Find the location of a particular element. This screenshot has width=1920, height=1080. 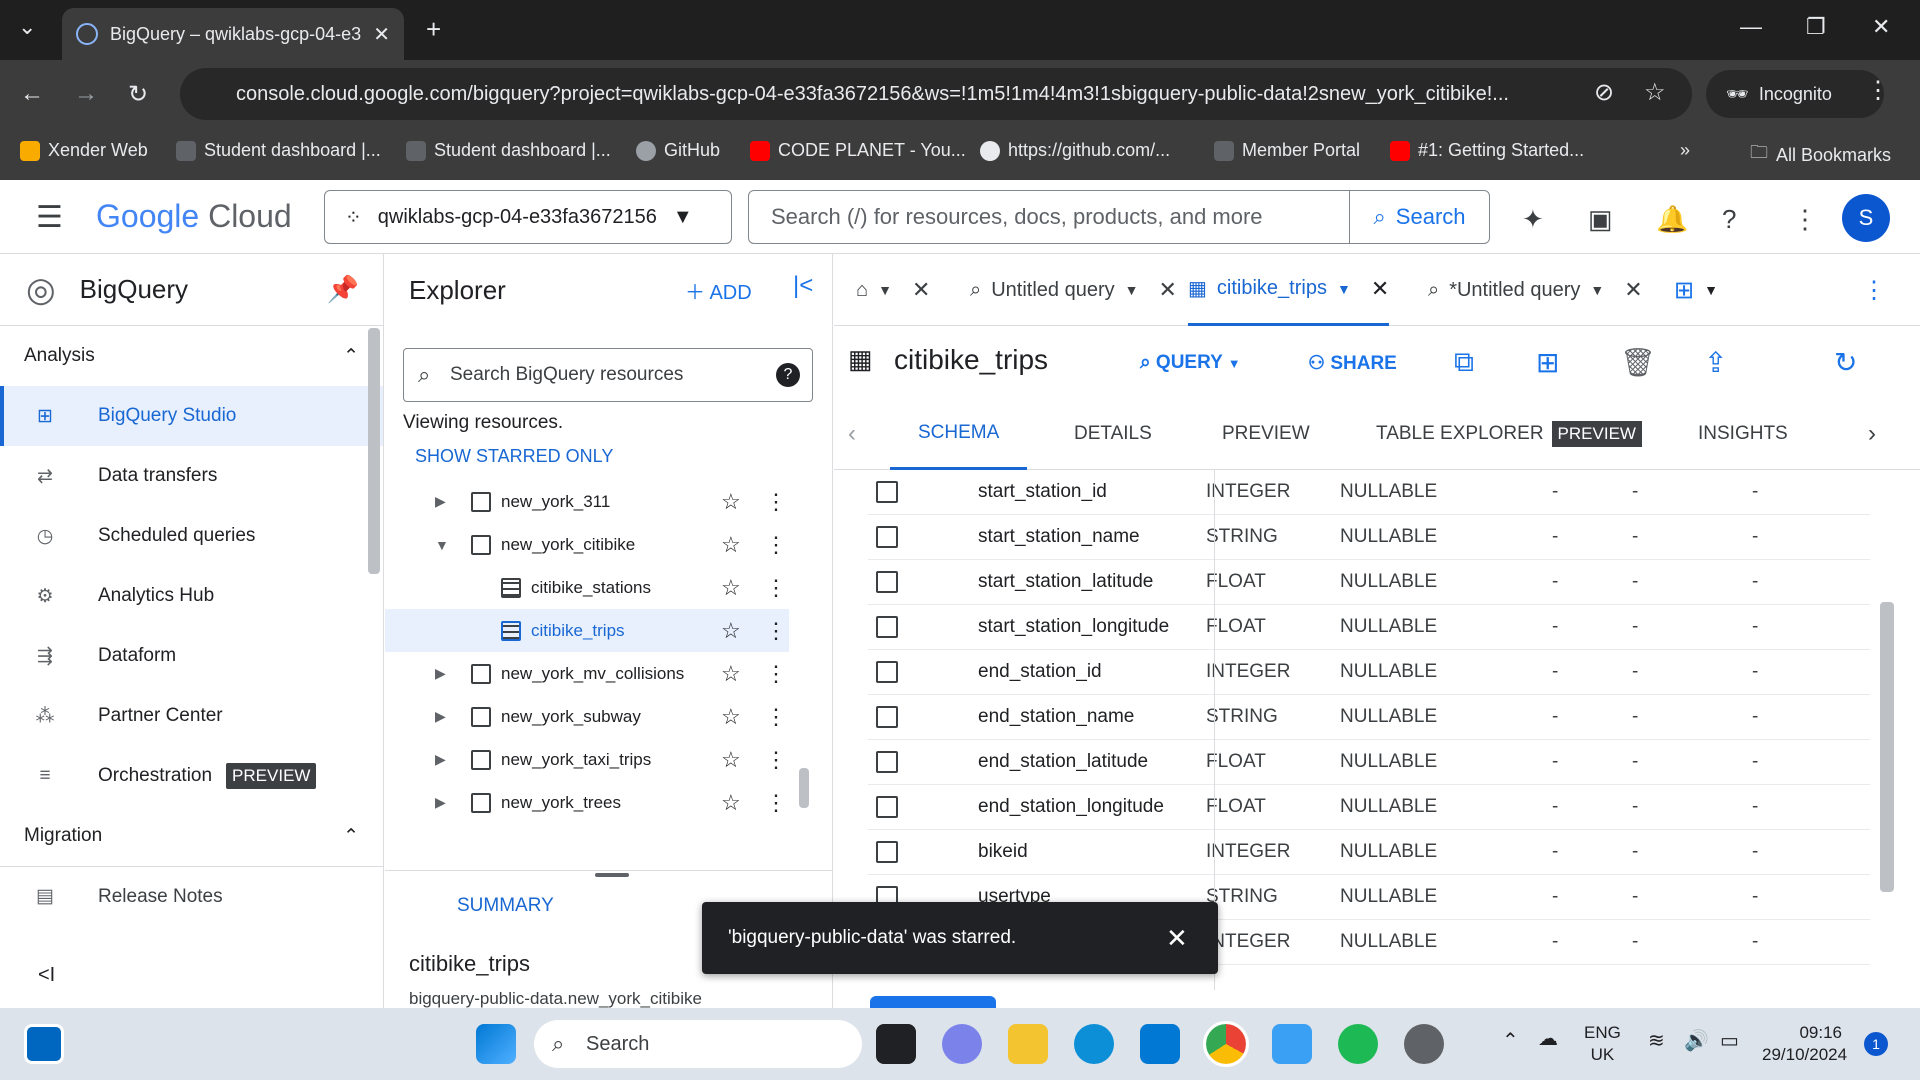

all-bookmarks: 🗀 All Bookmarks is located at coordinates (1820, 155).